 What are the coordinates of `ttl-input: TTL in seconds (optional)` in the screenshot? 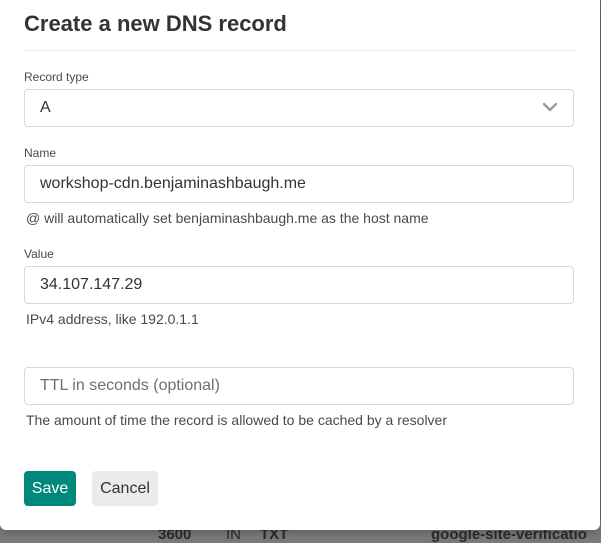 It's located at (299, 386).